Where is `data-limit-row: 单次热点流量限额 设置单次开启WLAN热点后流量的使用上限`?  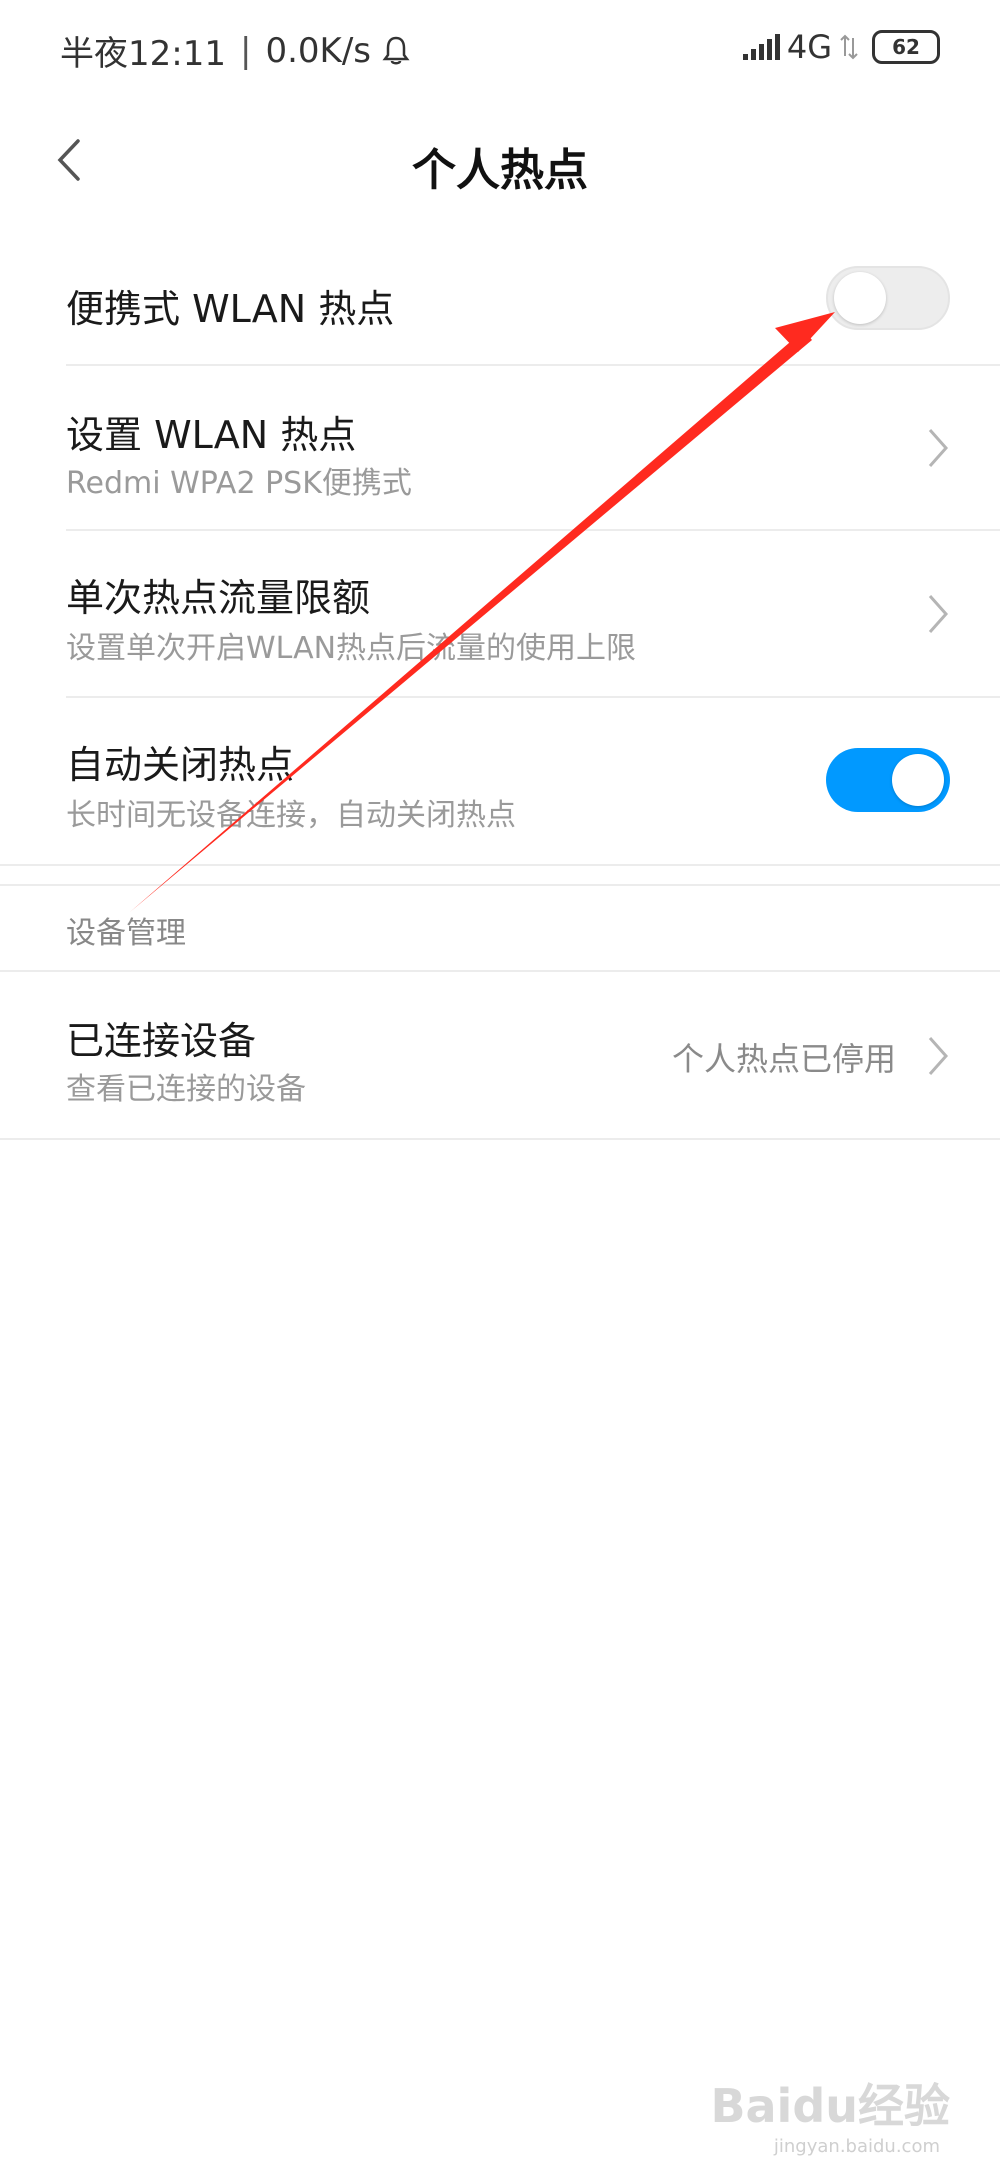
data-limit-row: 单次热点流量限额 设置单次开启WLAN热点后流量的使用上限 is located at coordinates (500, 614).